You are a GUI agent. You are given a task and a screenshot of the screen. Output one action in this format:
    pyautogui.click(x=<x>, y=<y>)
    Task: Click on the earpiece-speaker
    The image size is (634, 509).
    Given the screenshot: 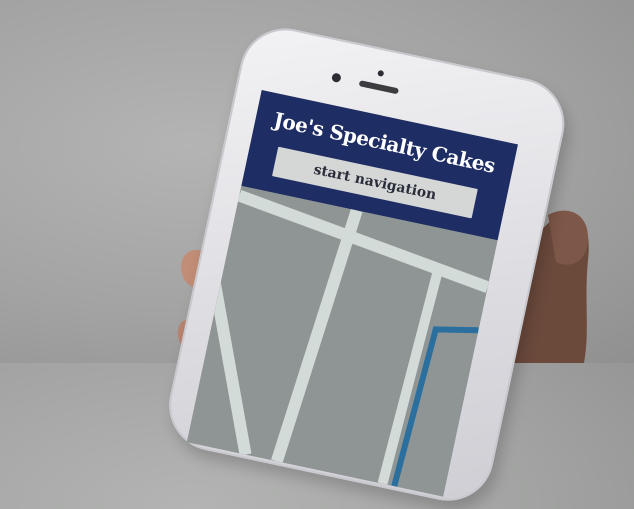 What is the action you would take?
    pyautogui.click(x=379, y=87)
    